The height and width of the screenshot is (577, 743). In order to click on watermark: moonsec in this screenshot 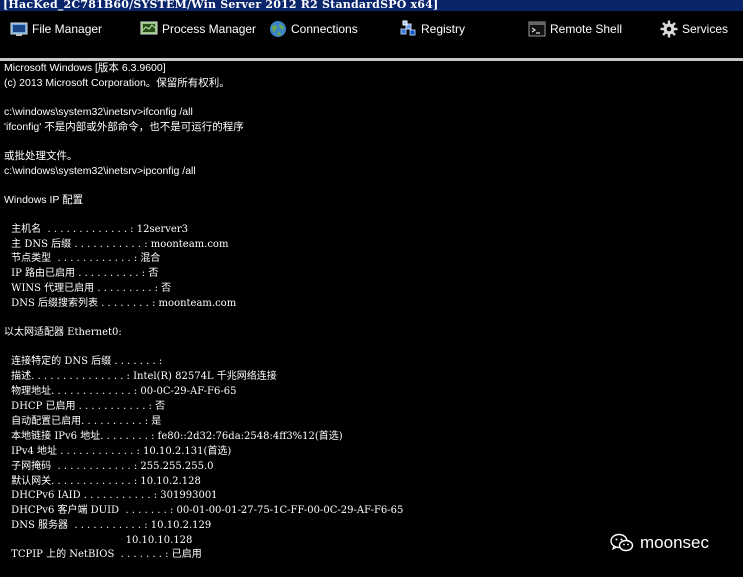, I will do `click(659, 543)`.